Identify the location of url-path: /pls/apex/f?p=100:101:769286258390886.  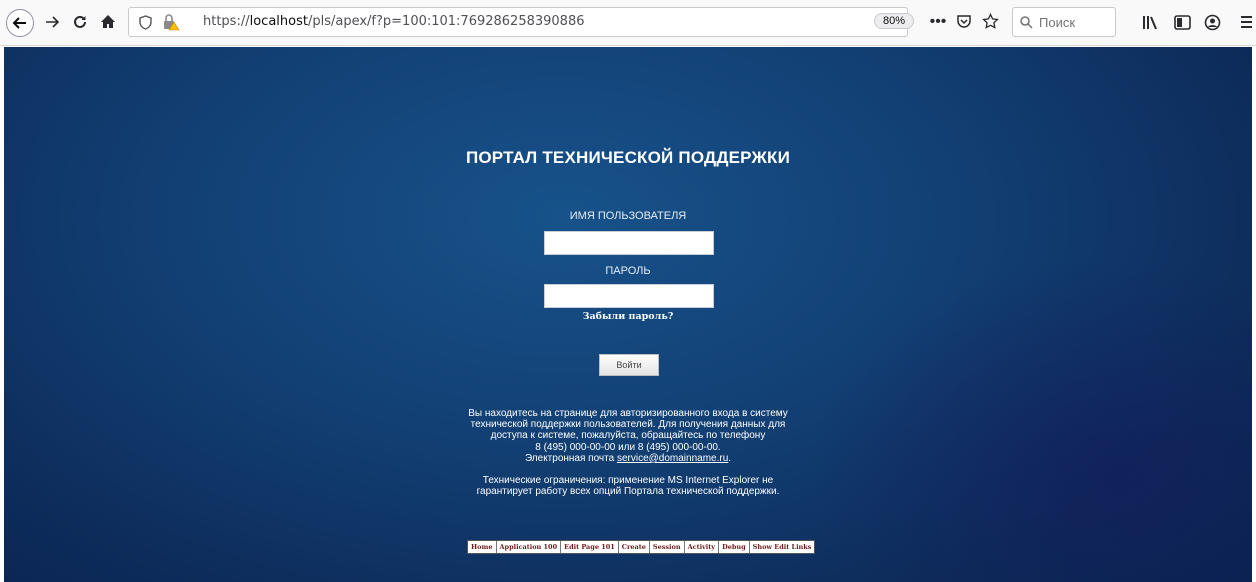
(446, 21).